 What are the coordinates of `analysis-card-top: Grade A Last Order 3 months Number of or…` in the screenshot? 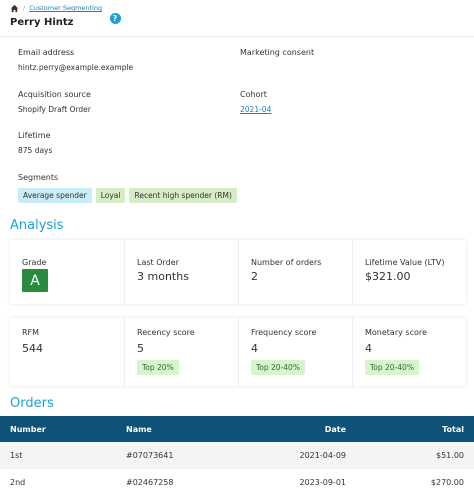 It's located at (238, 272).